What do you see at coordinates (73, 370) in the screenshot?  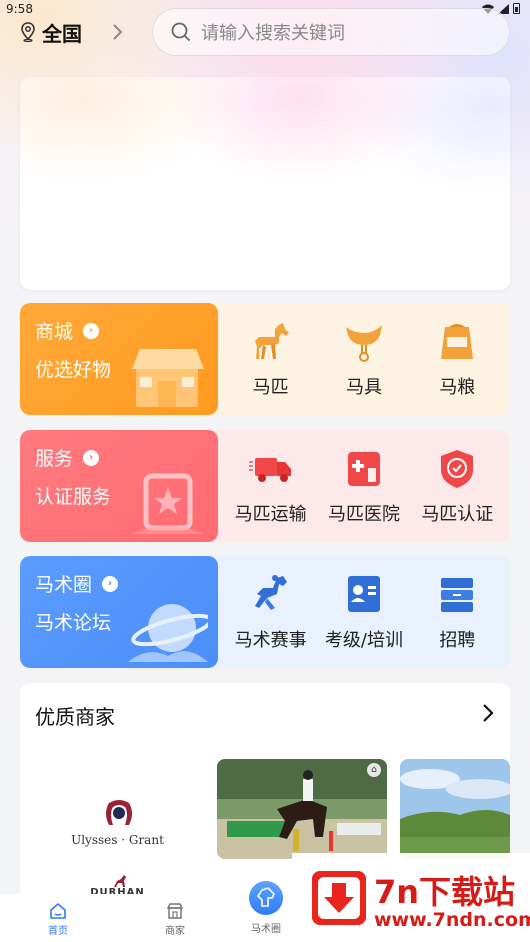 I see `mall-subtitle: 优选好物` at bounding box center [73, 370].